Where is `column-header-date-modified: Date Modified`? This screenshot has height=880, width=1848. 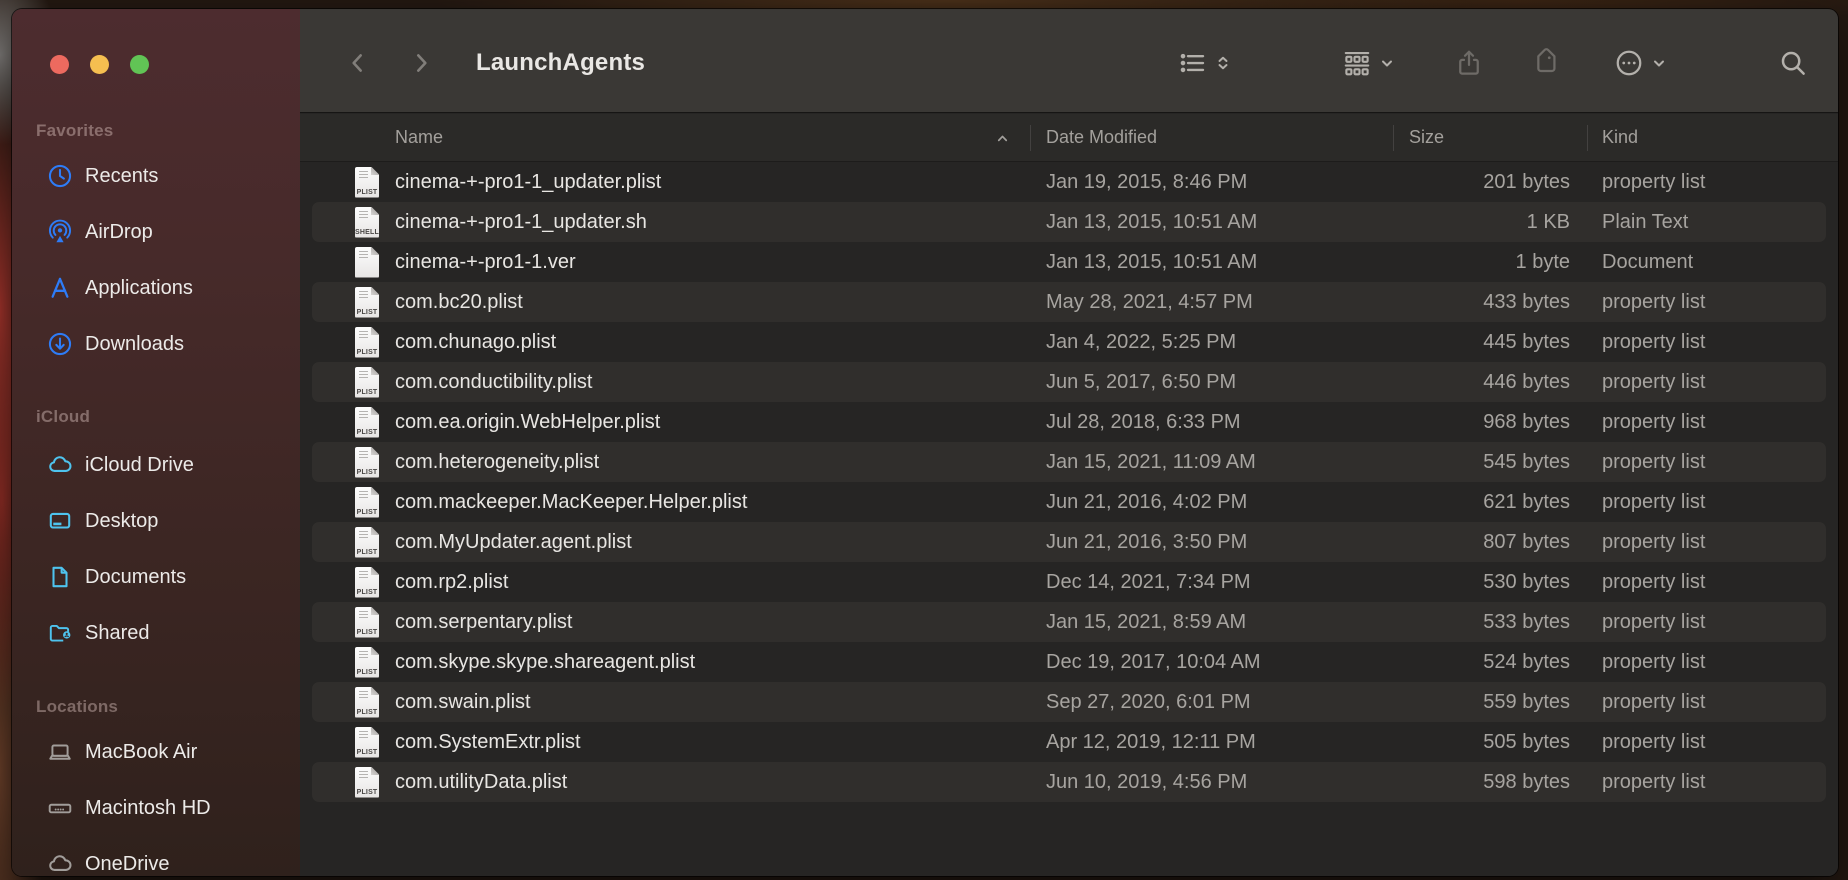 column-header-date-modified: Date Modified is located at coordinates (1101, 137).